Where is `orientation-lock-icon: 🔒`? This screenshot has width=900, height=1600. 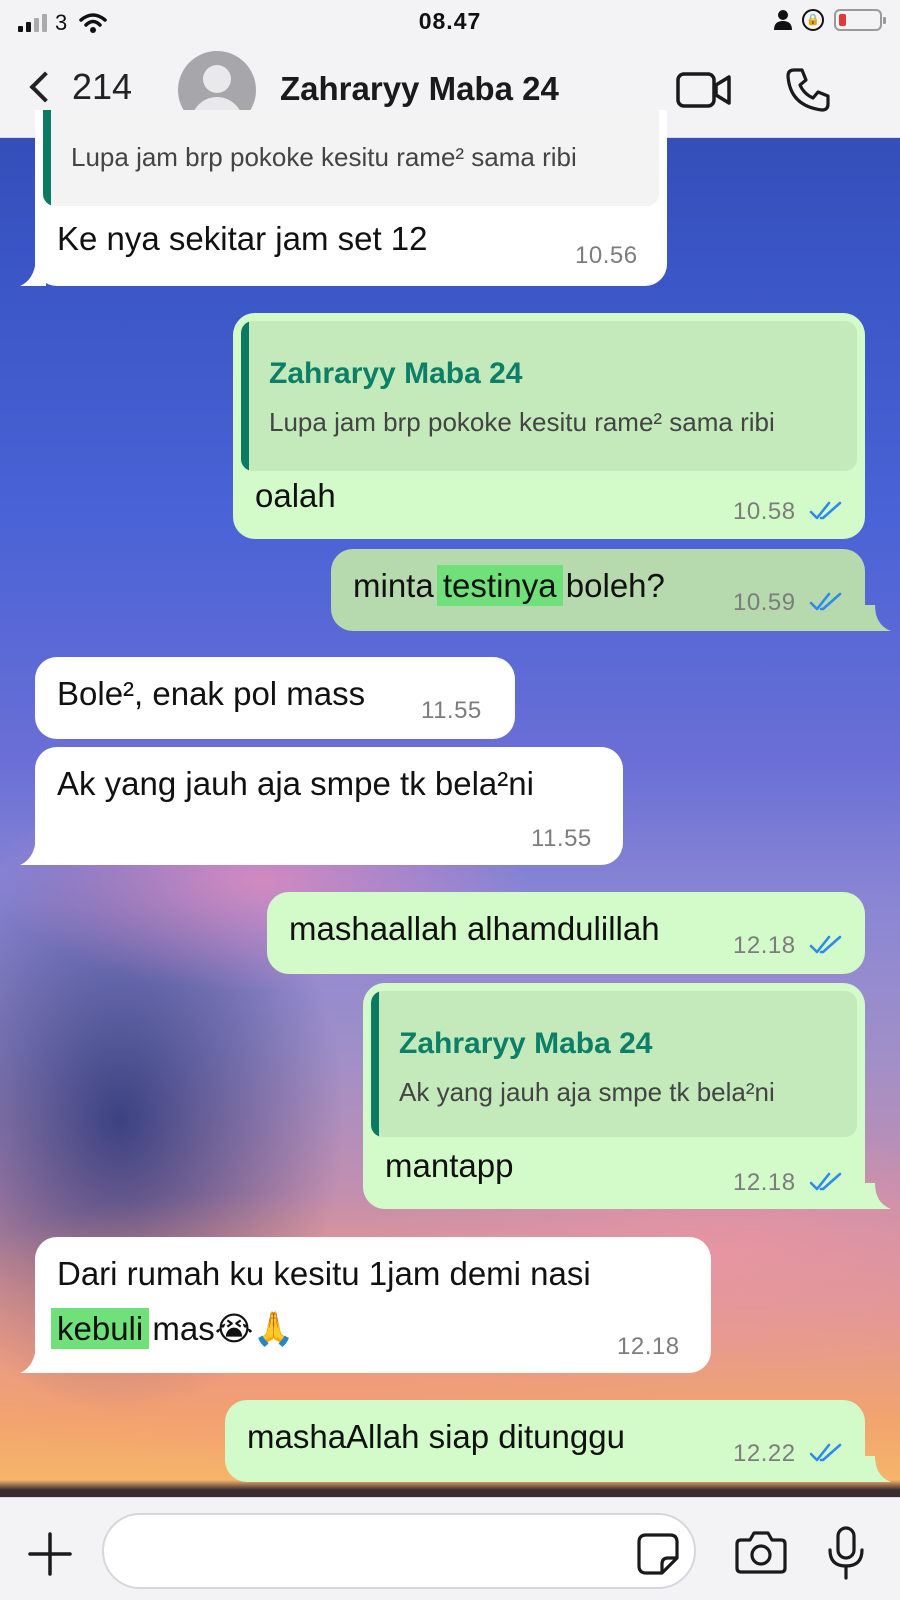
orientation-lock-icon: 🔒 is located at coordinates (813, 20).